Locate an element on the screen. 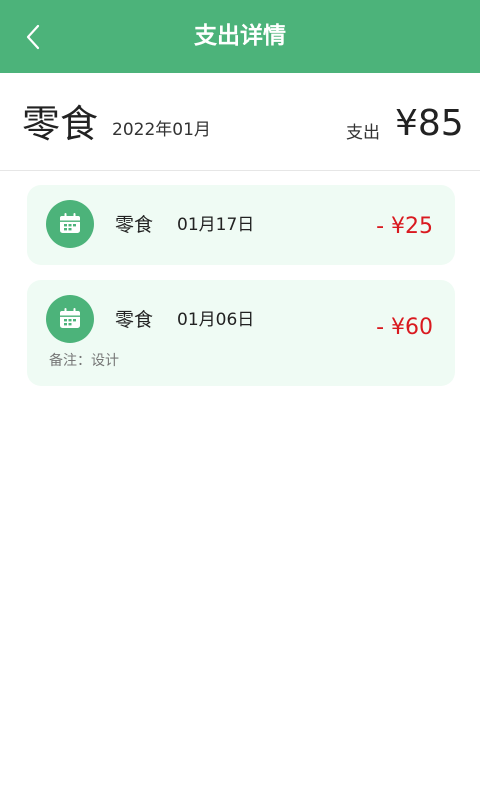 This screenshot has height=800, width=480. record-card: 零食 01月06日 - ¥60 备注：设计 is located at coordinates (241, 333).